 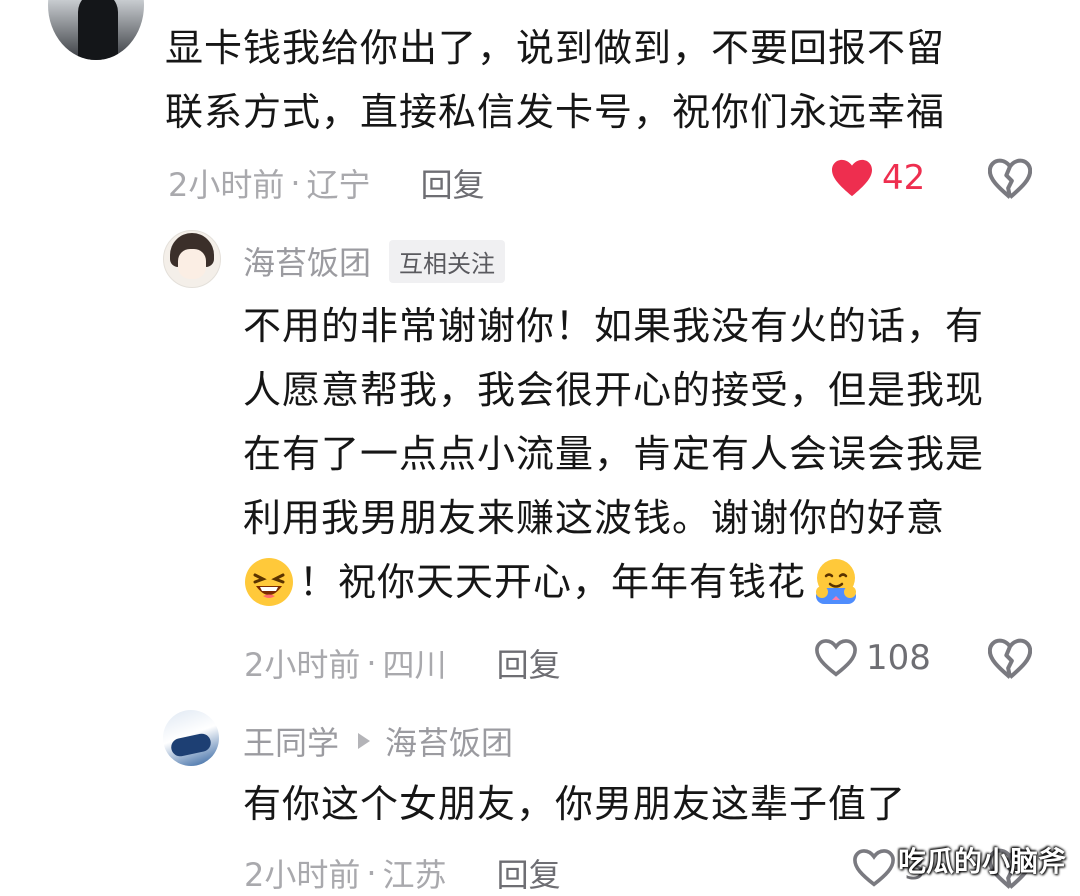 I want to click on comment-2-line-4: 利用我男朋友来赚这波钱。谢谢你的好意, so click(x=594, y=518).